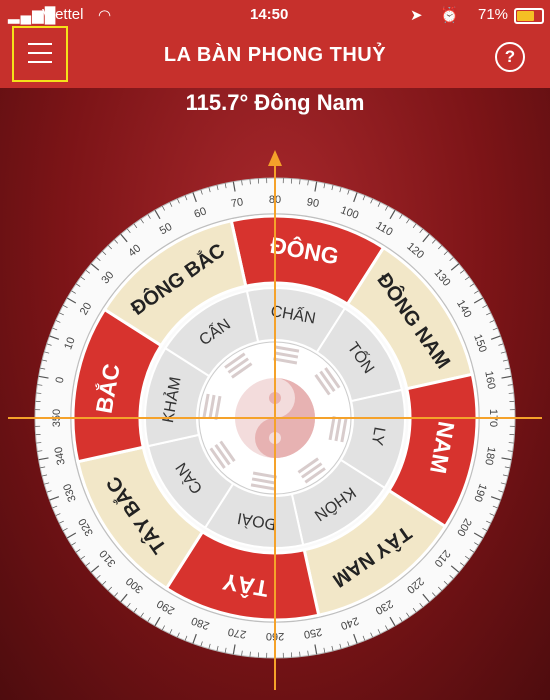 This screenshot has width=550, height=700. Describe the element at coordinates (237, 203) in the screenshot. I see `degree-label: 70` at that location.